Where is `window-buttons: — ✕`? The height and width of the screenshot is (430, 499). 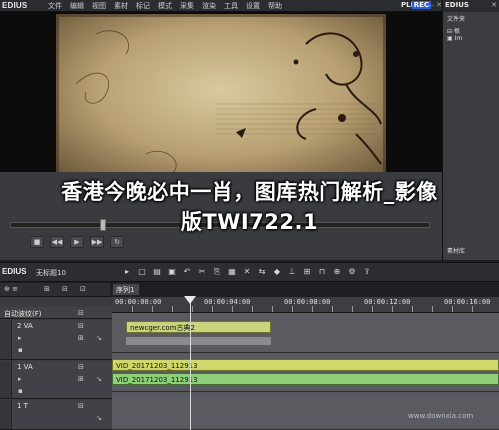
window-buttons: — ✕ is located at coordinates (434, 5).